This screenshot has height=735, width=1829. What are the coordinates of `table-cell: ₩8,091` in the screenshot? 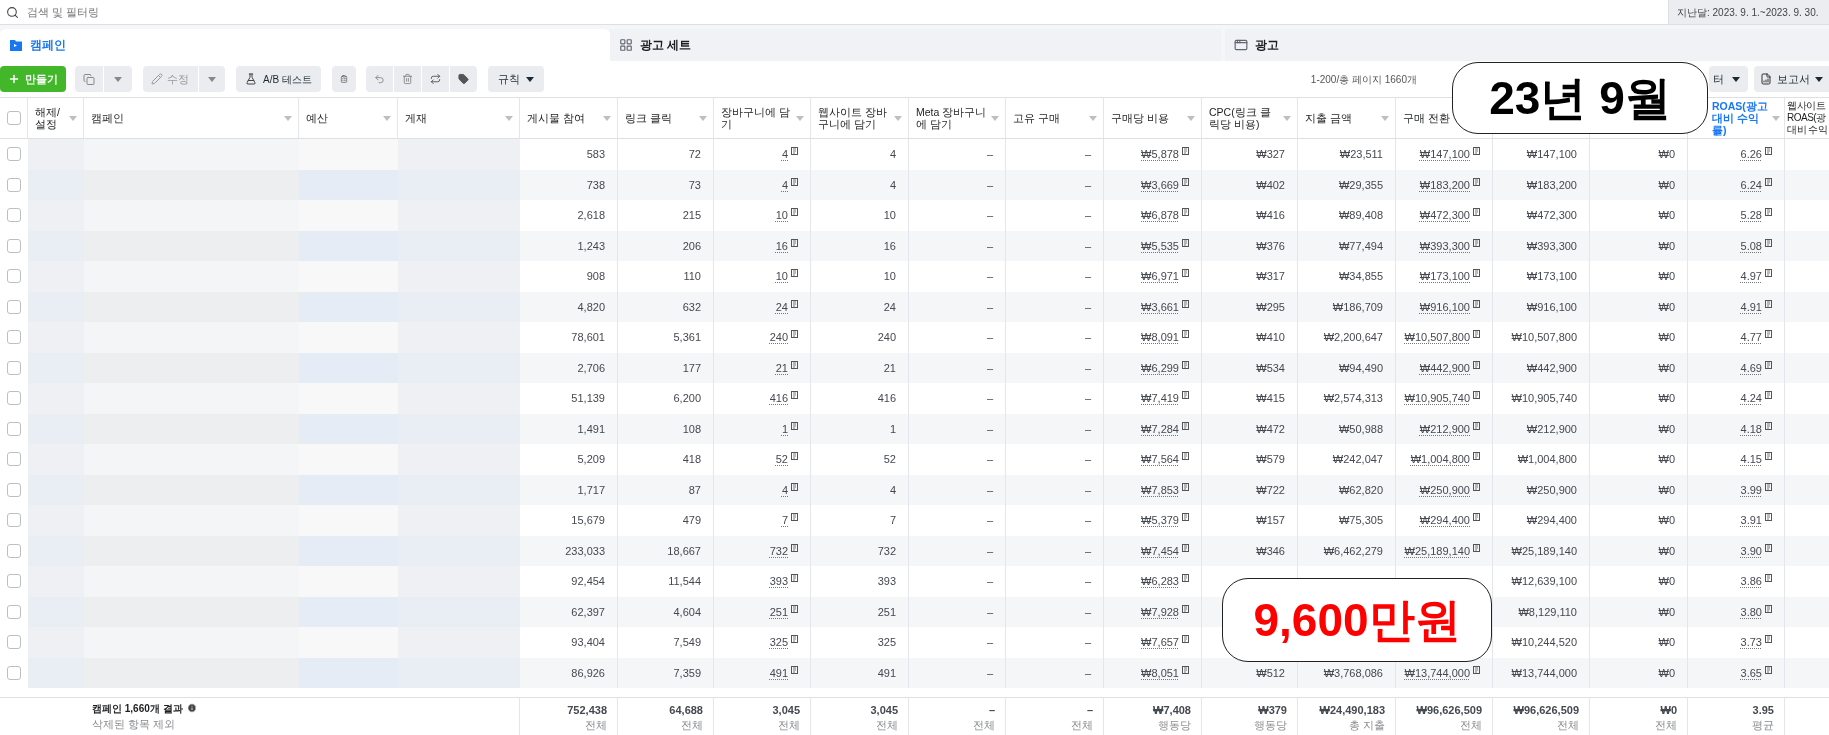 It's located at (1160, 337).